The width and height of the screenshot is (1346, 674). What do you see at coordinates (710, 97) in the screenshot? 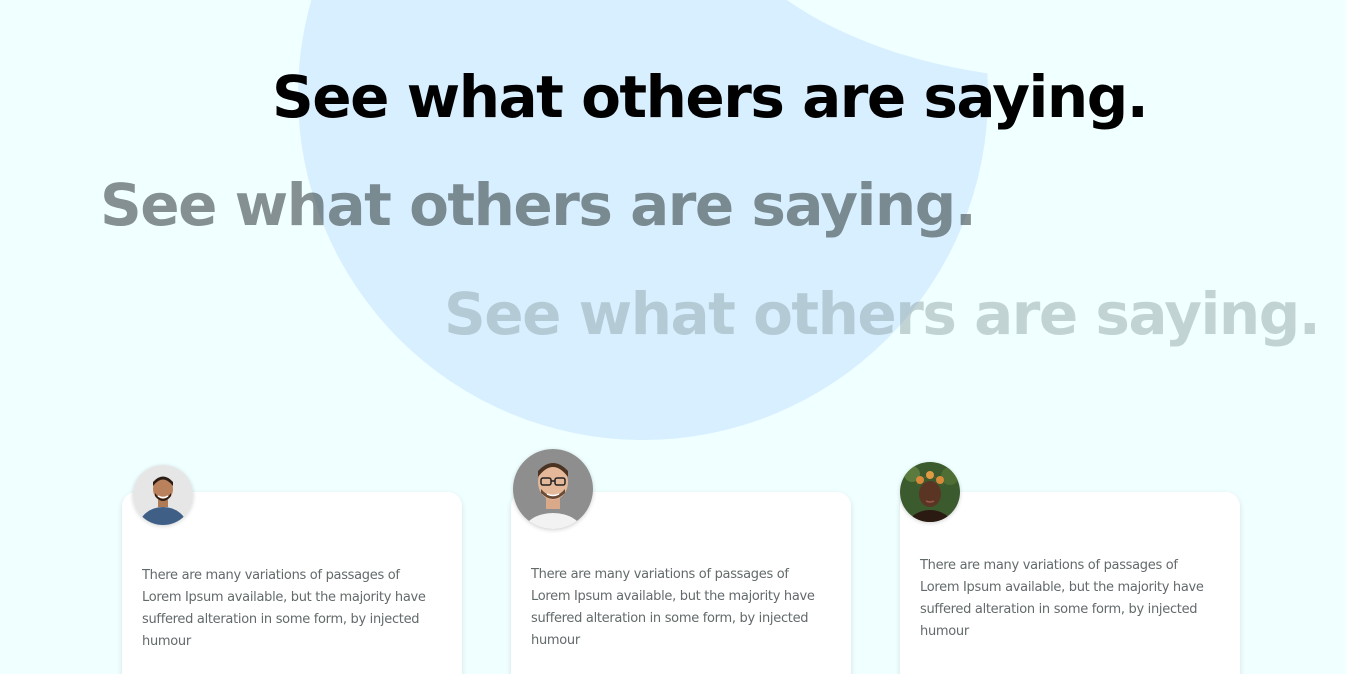
I see `section-heading: See what others are saying.` at bounding box center [710, 97].